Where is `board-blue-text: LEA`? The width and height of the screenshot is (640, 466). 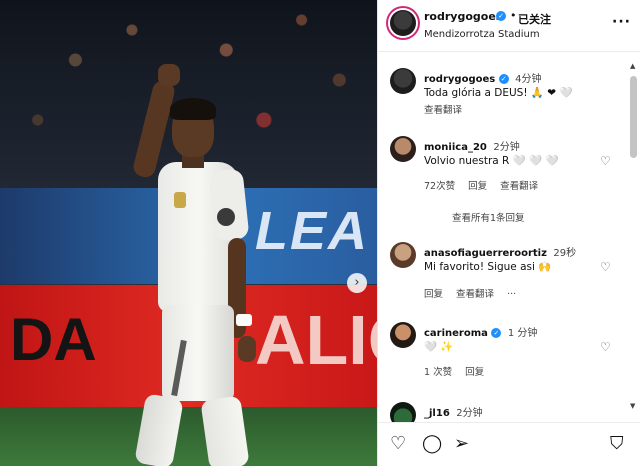 board-blue-text: LEA is located at coordinates (312, 231).